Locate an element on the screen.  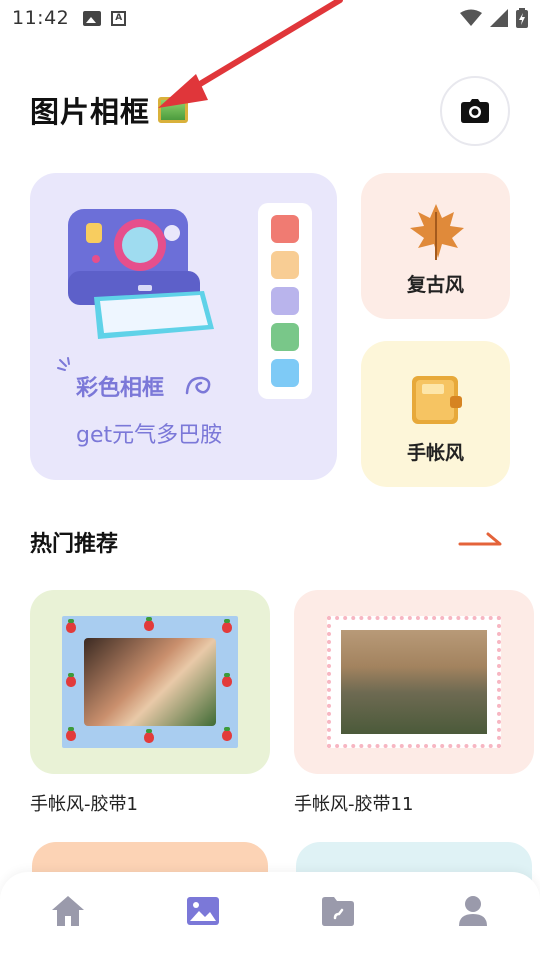
signal-icon is located at coordinates (499, 18).